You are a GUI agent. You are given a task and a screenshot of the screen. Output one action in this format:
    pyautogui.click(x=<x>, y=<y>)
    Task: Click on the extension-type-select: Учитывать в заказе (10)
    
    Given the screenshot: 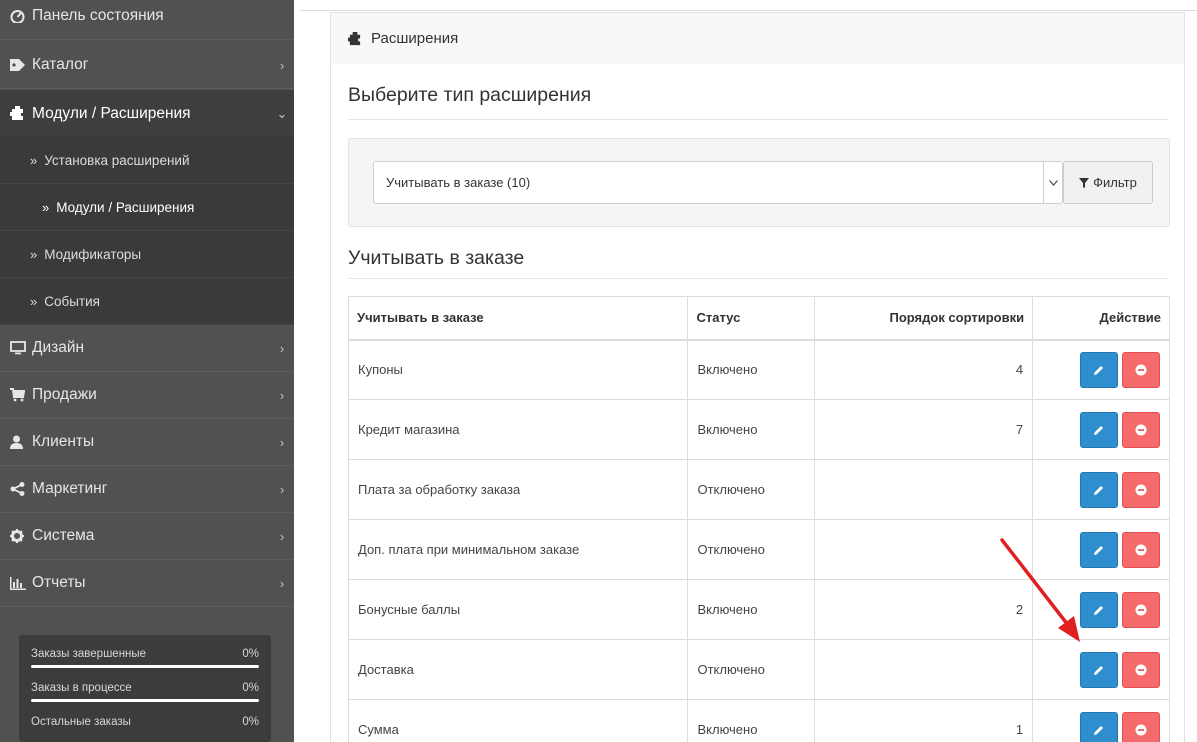 What is the action you would take?
    pyautogui.click(x=718, y=182)
    